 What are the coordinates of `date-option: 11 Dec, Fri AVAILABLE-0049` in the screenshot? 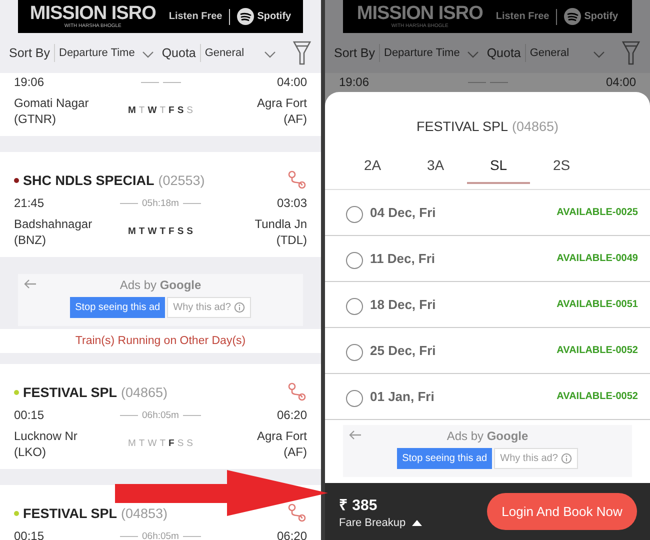 It's located at (487, 259).